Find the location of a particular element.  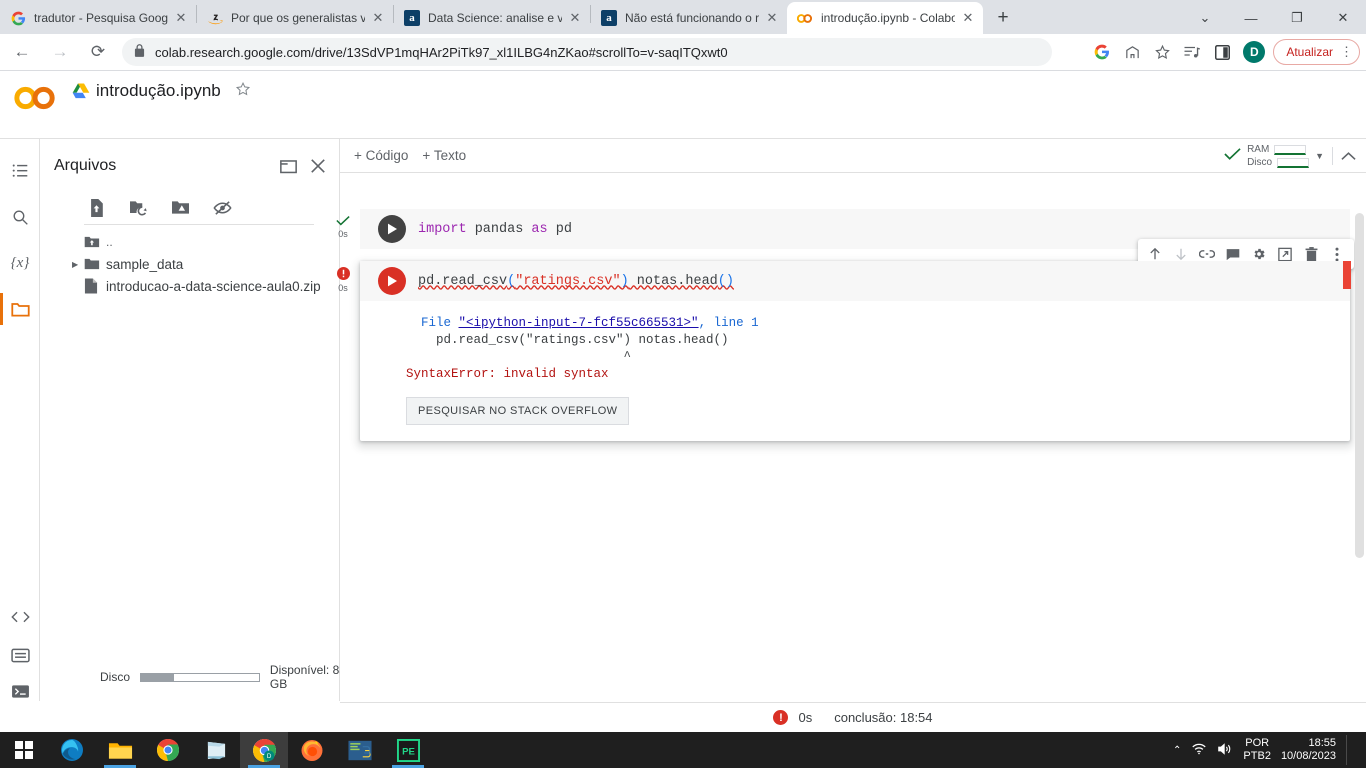

browser-tab-4: introdução.ipynb - Colaborat ✕ is located at coordinates (885, 18).